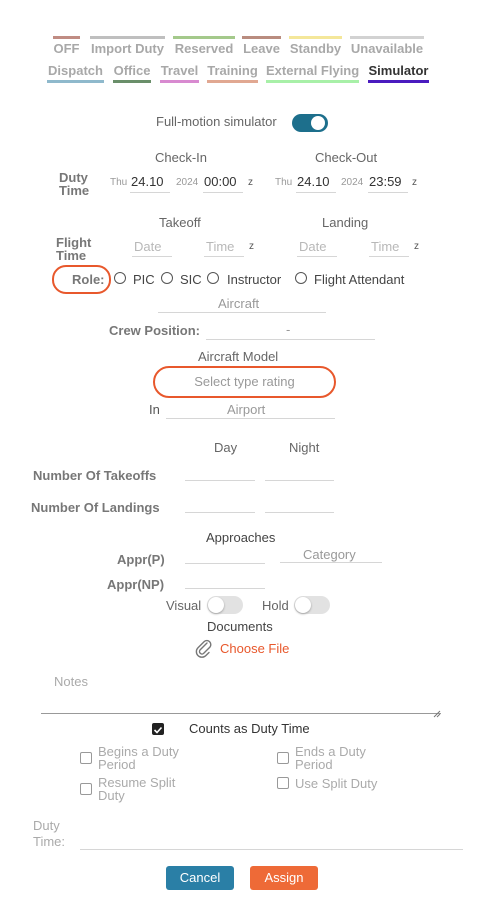 This screenshot has width=483, height=915. I want to click on tab-off: OFF, so click(66, 46).